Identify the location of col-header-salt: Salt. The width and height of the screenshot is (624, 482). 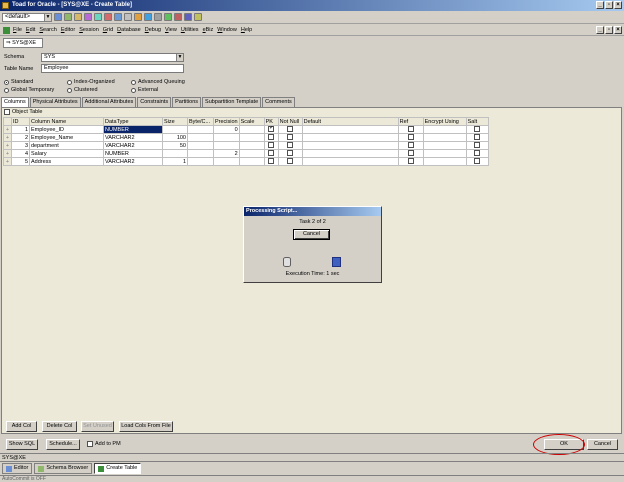
(477, 121).